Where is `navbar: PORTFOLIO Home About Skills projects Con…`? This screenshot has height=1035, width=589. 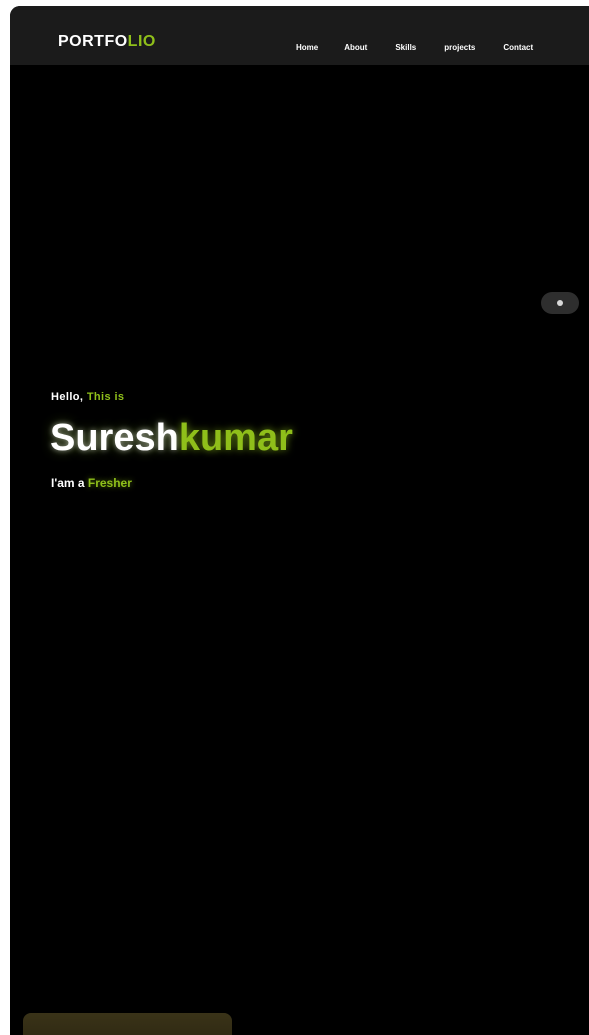
navbar: PORTFOLIO Home About Skills projects Con… is located at coordinates (299, 35).